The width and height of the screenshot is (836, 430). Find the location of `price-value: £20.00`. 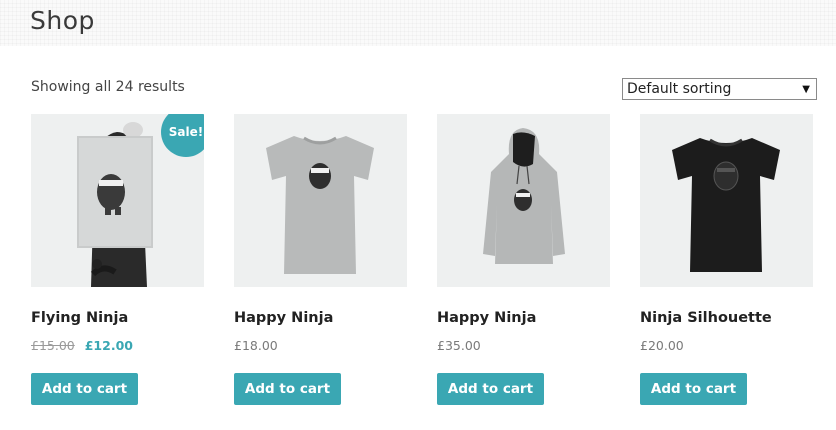

price-value: £20.00 is located at coordinates (662, 345).